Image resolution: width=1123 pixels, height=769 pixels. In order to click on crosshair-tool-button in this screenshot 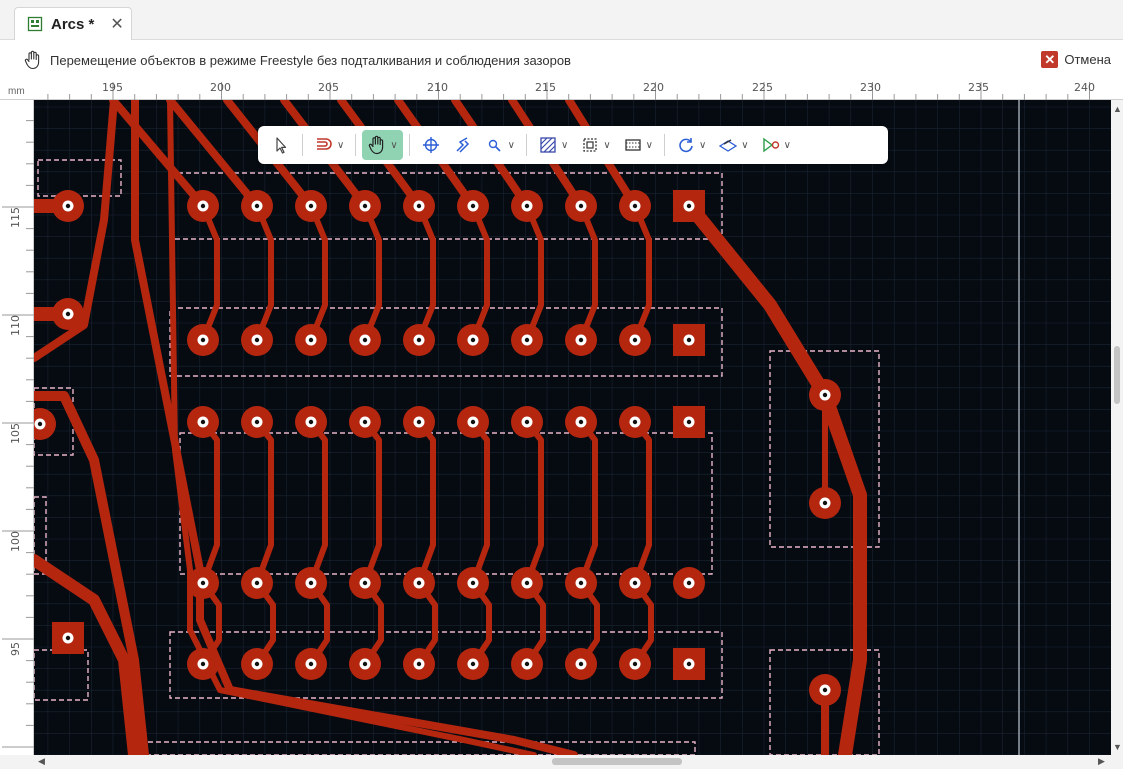, I will do `click(431, 145)`.